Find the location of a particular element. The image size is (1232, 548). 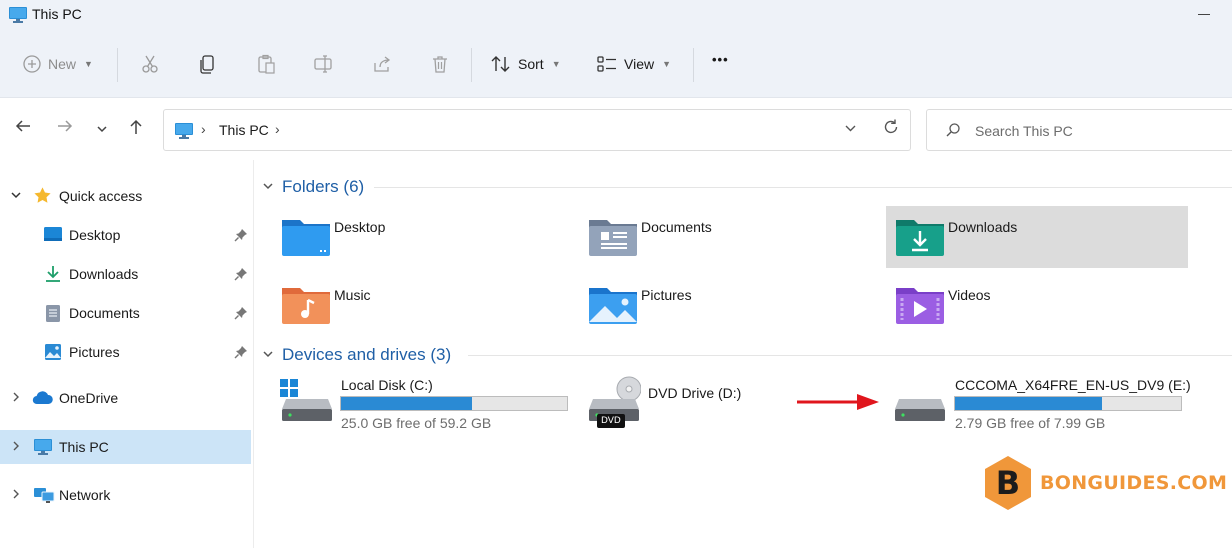

clipboard-icon is located at coordinates (266, 64).